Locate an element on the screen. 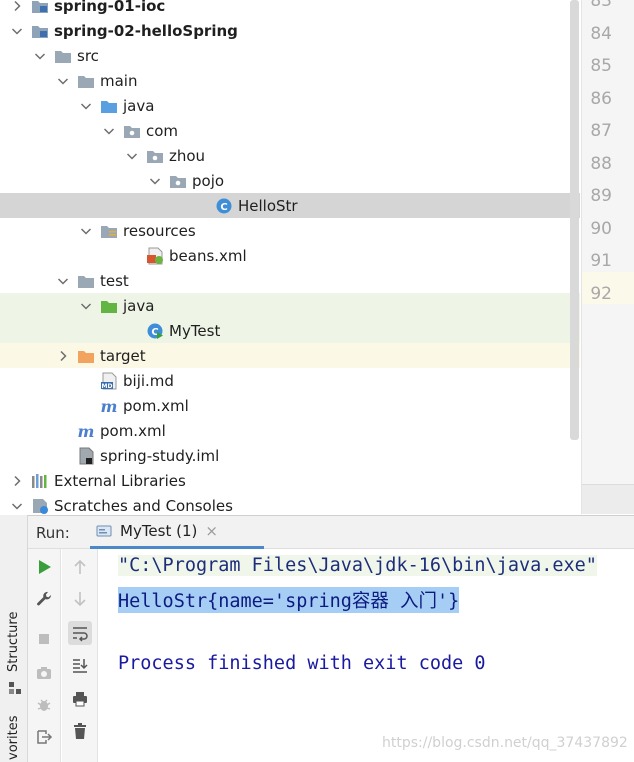  console-output-line: HelloStr{name='spring容器 入门'} is located at coordinates (289, 600).